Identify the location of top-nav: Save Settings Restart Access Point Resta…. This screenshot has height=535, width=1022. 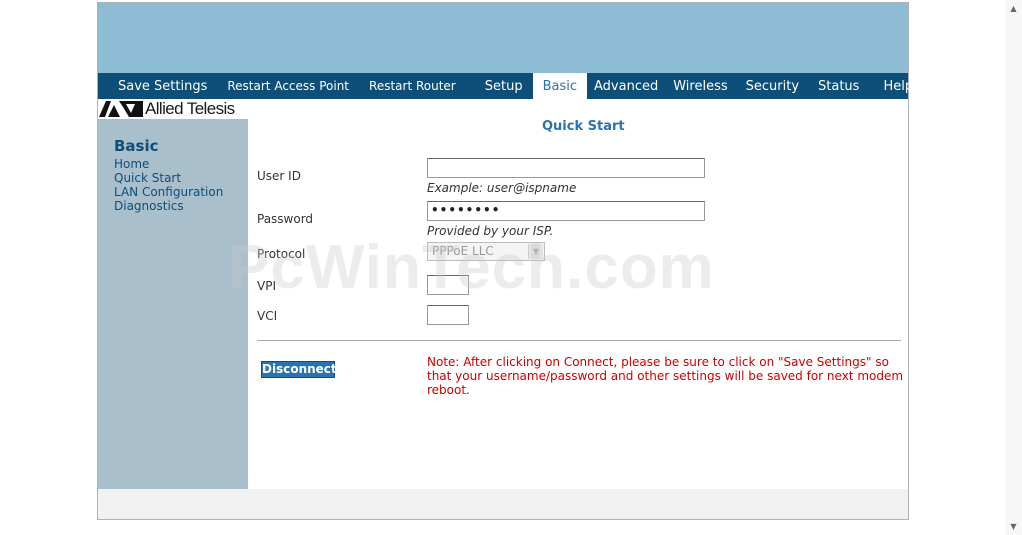
(505, 86).